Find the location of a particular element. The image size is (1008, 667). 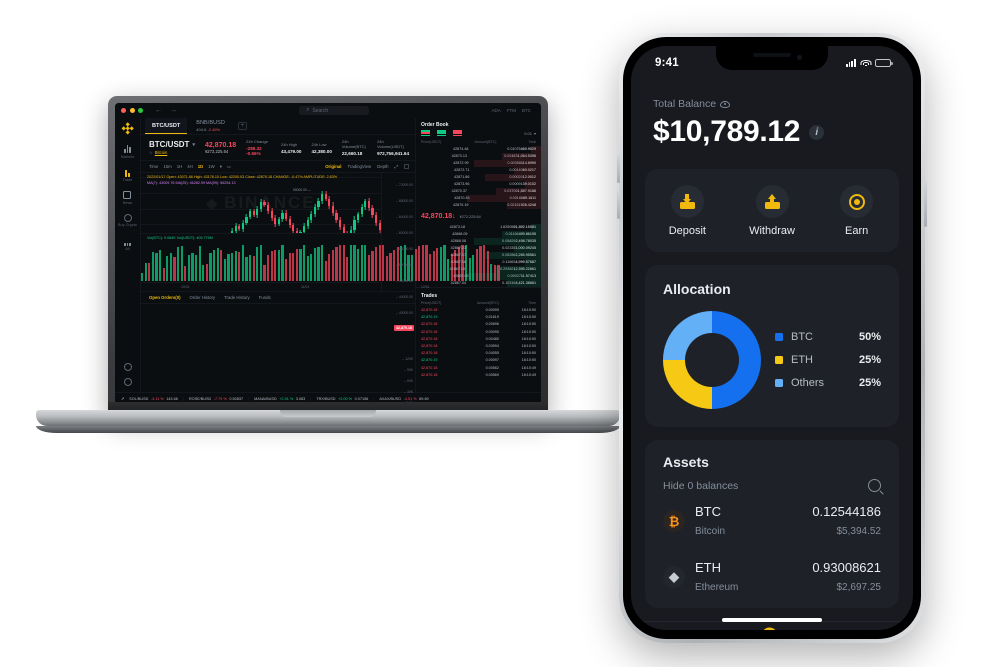

gear-icon is located at coordinates (127, 382).